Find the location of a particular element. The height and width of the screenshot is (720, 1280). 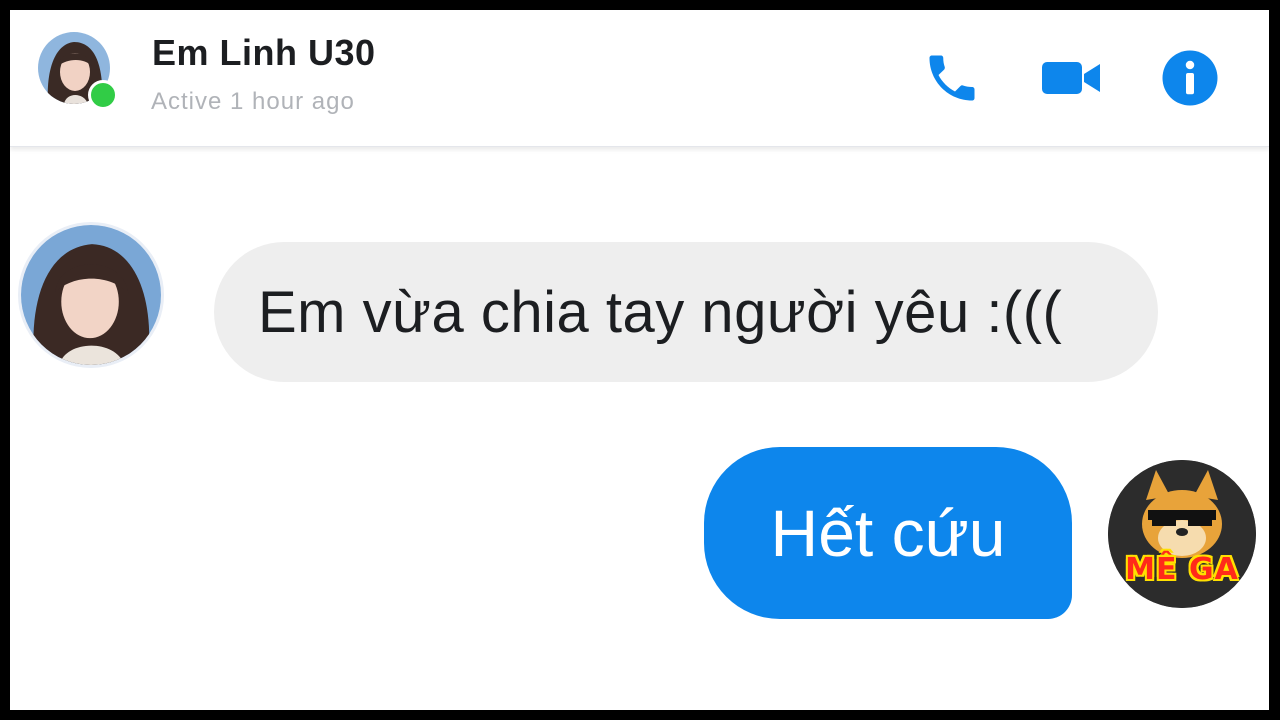

channel-logo: MÊ GA is located at coordinates (1182, 534).